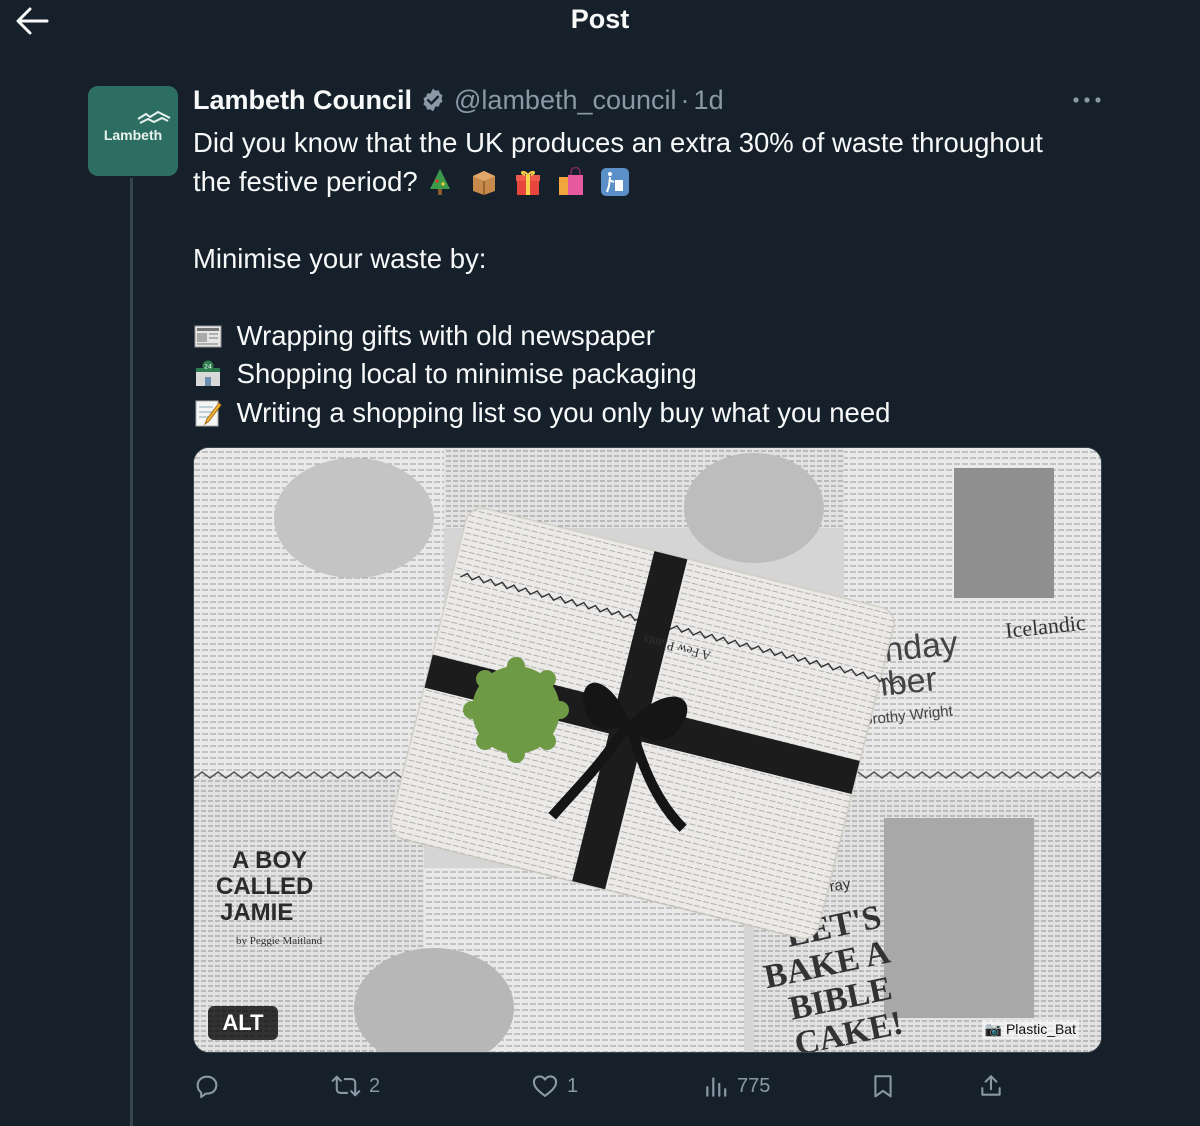  Describe the element at coordinates (346, 1086) in the screenshot. I see `repost-icon` at that location.